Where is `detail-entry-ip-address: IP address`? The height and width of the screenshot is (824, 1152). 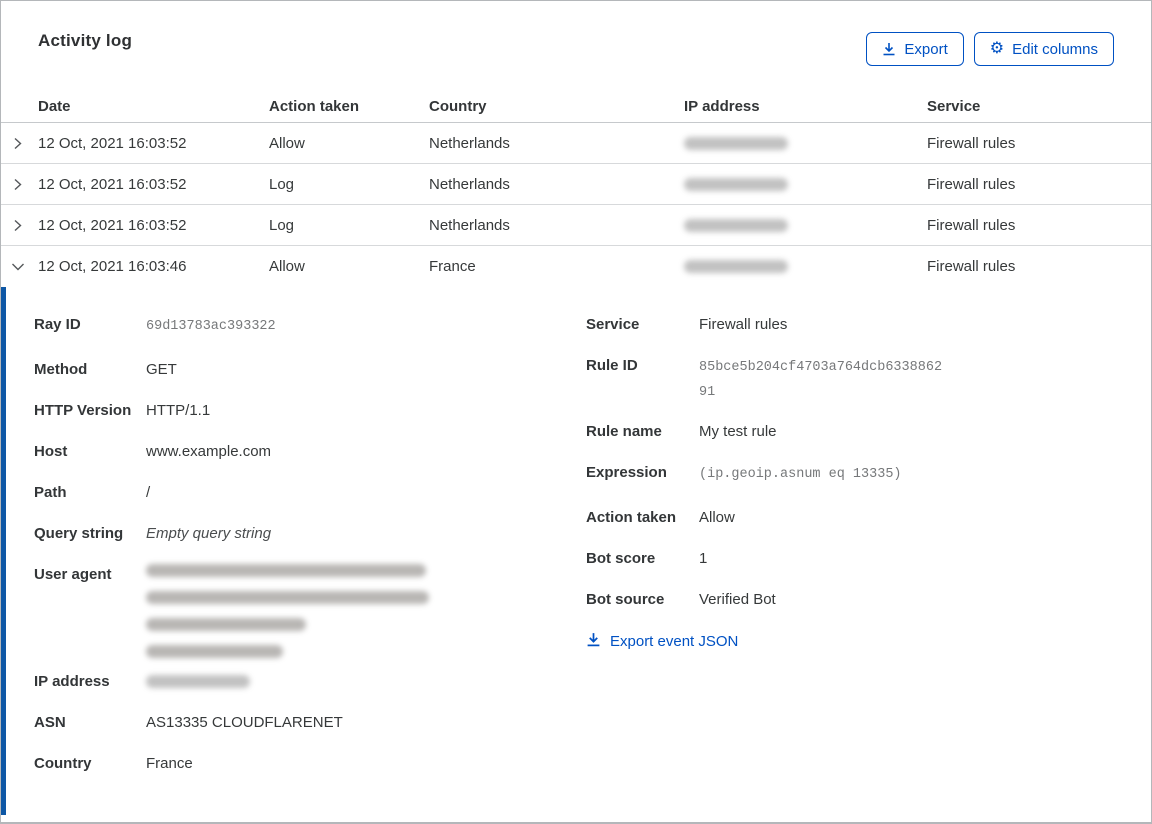 detail-entry-ip-address: IP address is located at coordinates (310, 681).